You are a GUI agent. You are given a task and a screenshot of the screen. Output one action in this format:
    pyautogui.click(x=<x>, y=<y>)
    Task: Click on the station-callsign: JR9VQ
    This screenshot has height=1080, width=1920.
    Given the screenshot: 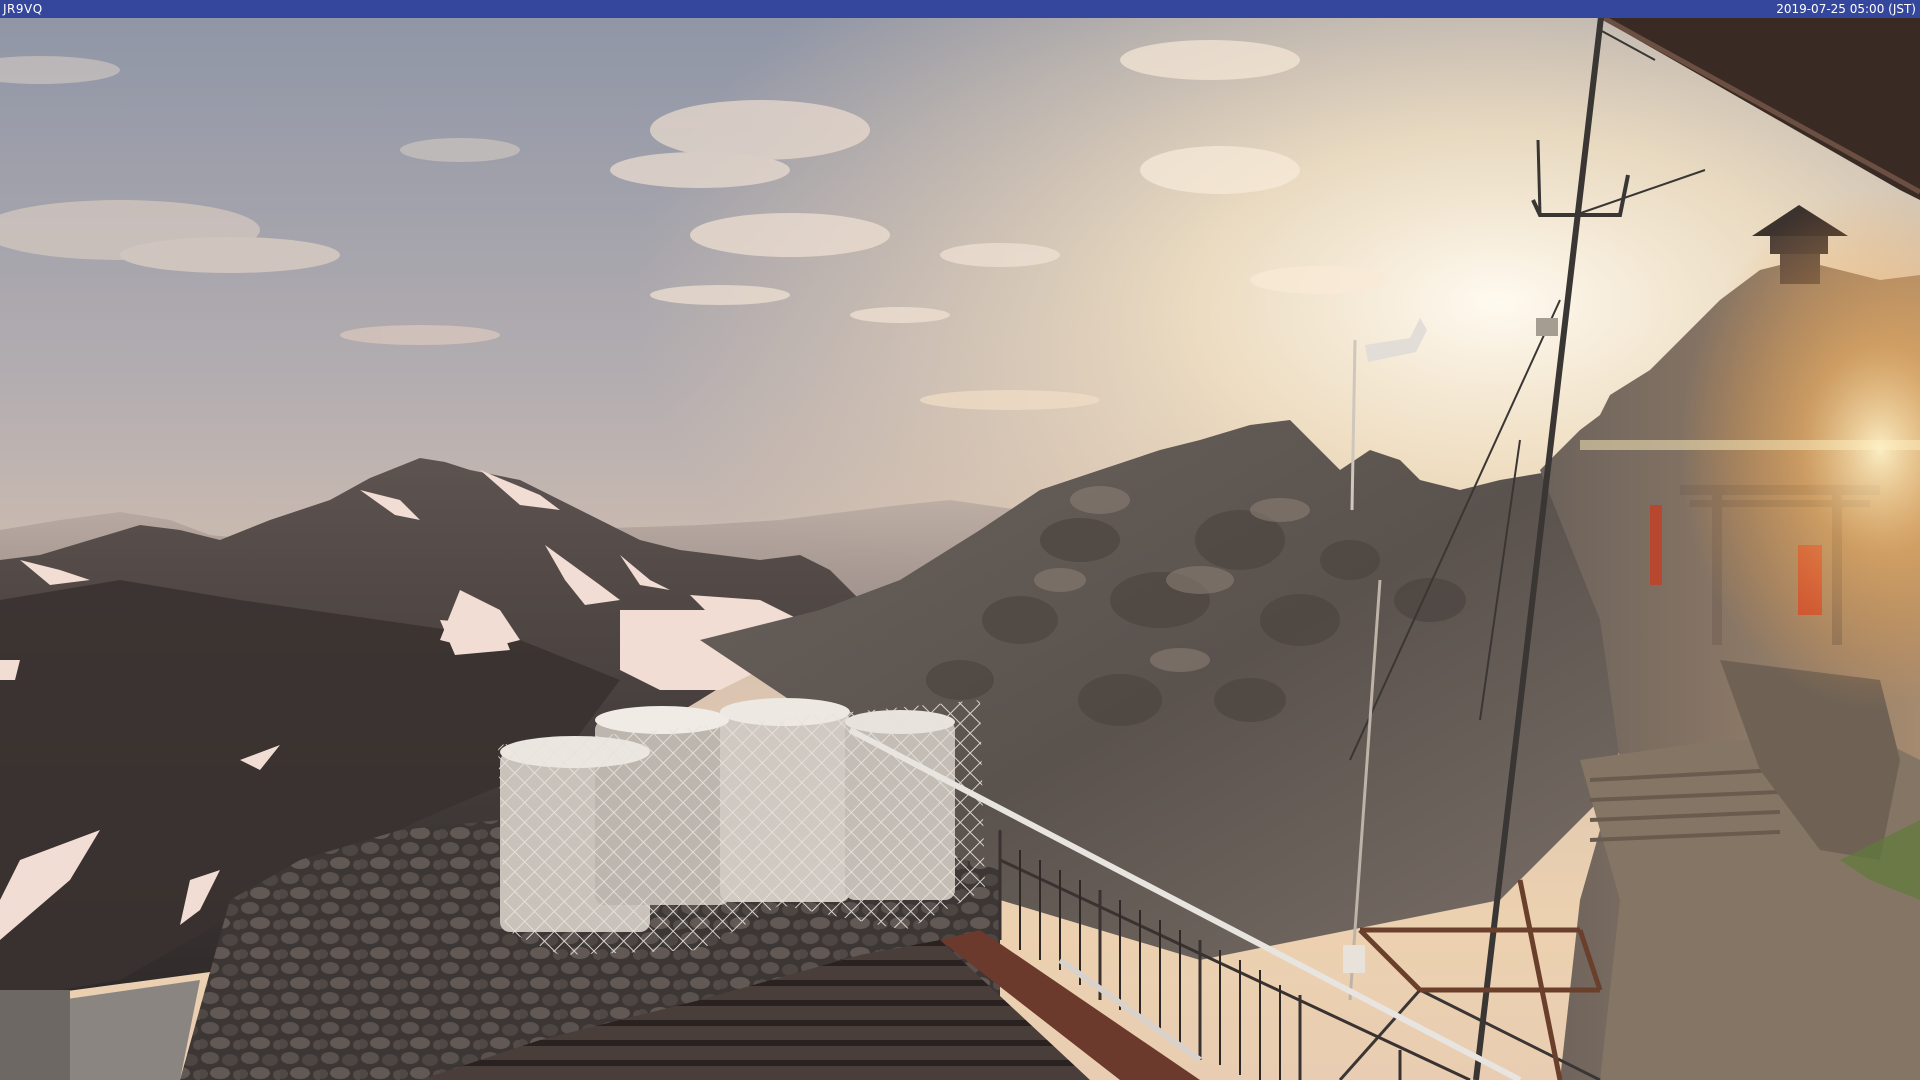 What is the action you would take?
    pyautogui.click(x=23, y=9)
    